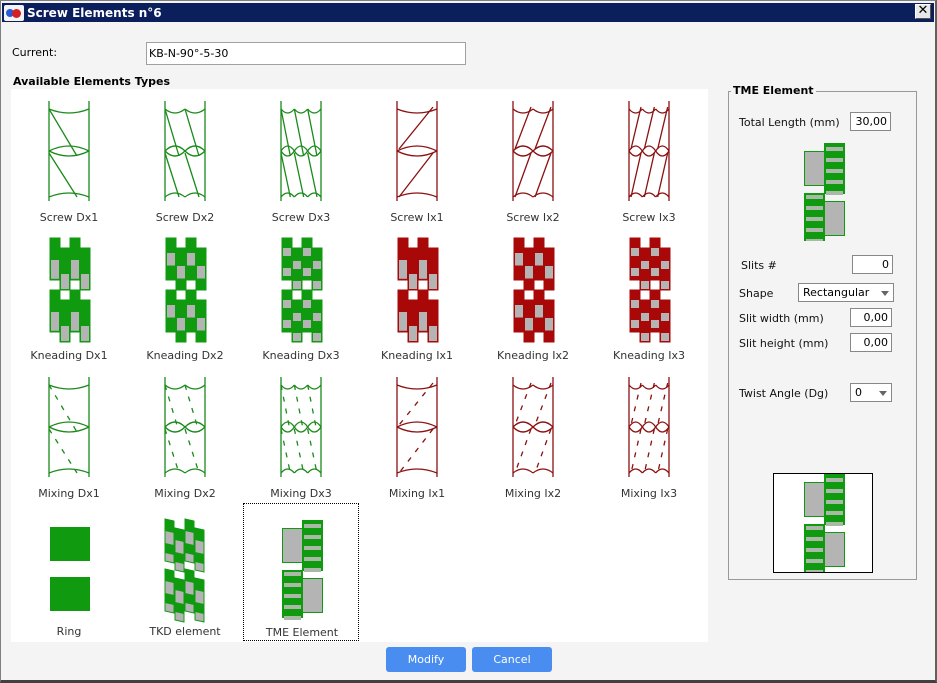 This screenshot has height=683, width=937. What do you see at coordinates (35, 52) in the screenshot?
I see `current-label: Current:` at bounding box center [35, 52].